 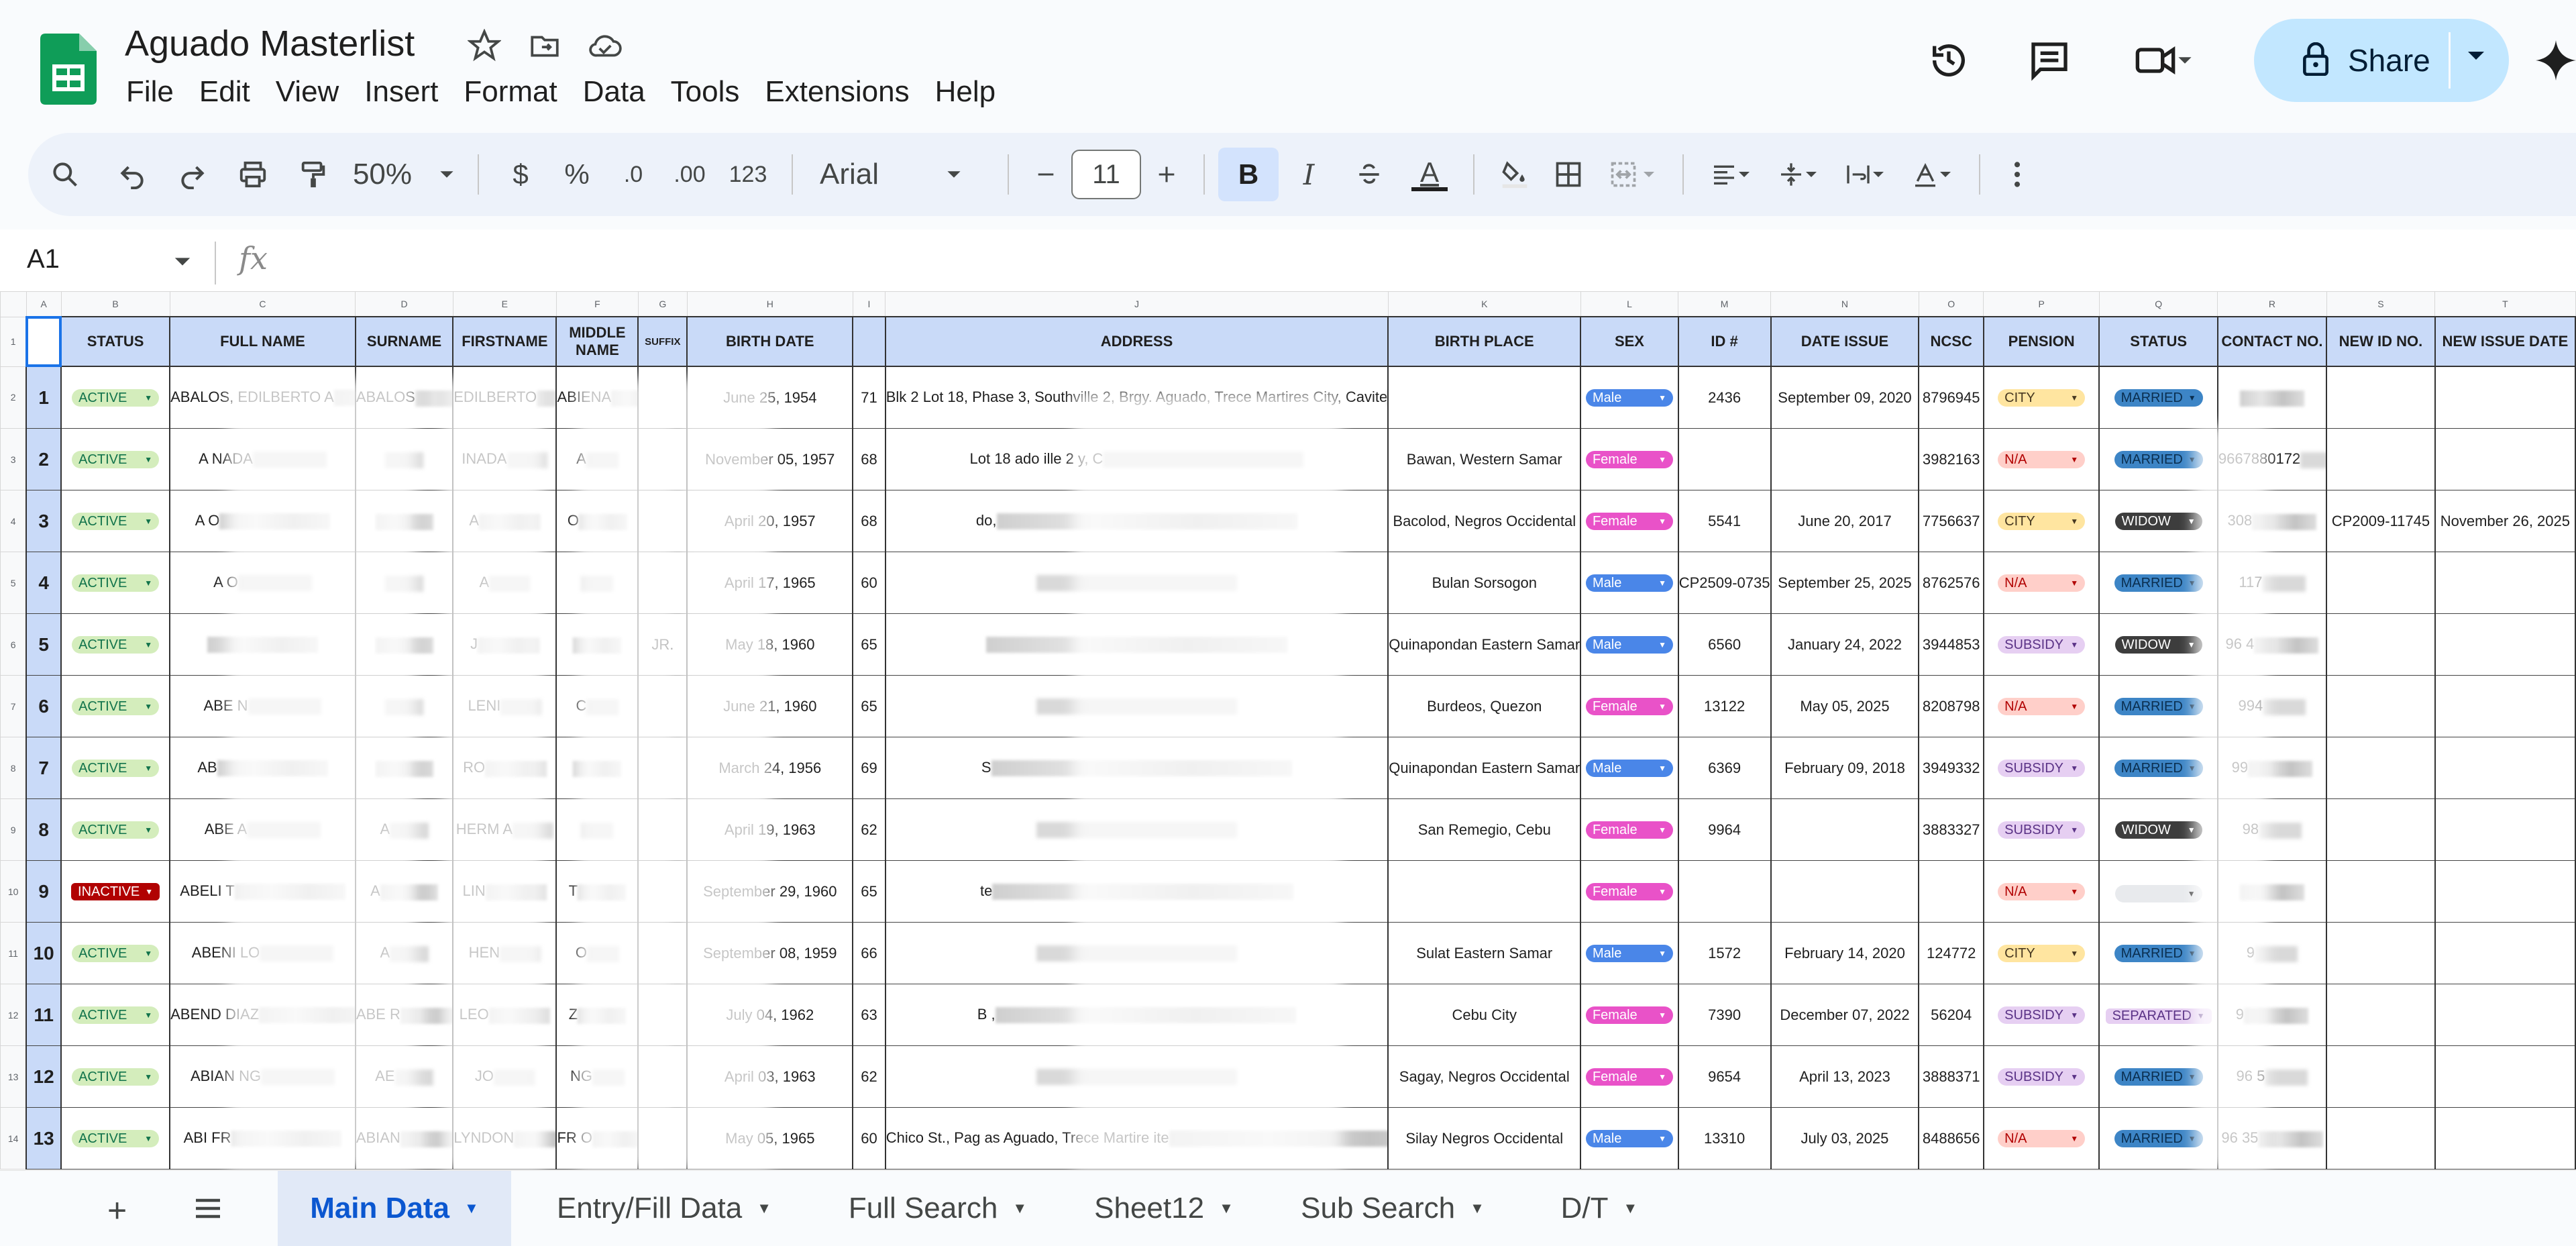 What do you see at coordinates (313, 174) in the screenshot?
I see `paint-format-icon` at bounding box center [313, 174].